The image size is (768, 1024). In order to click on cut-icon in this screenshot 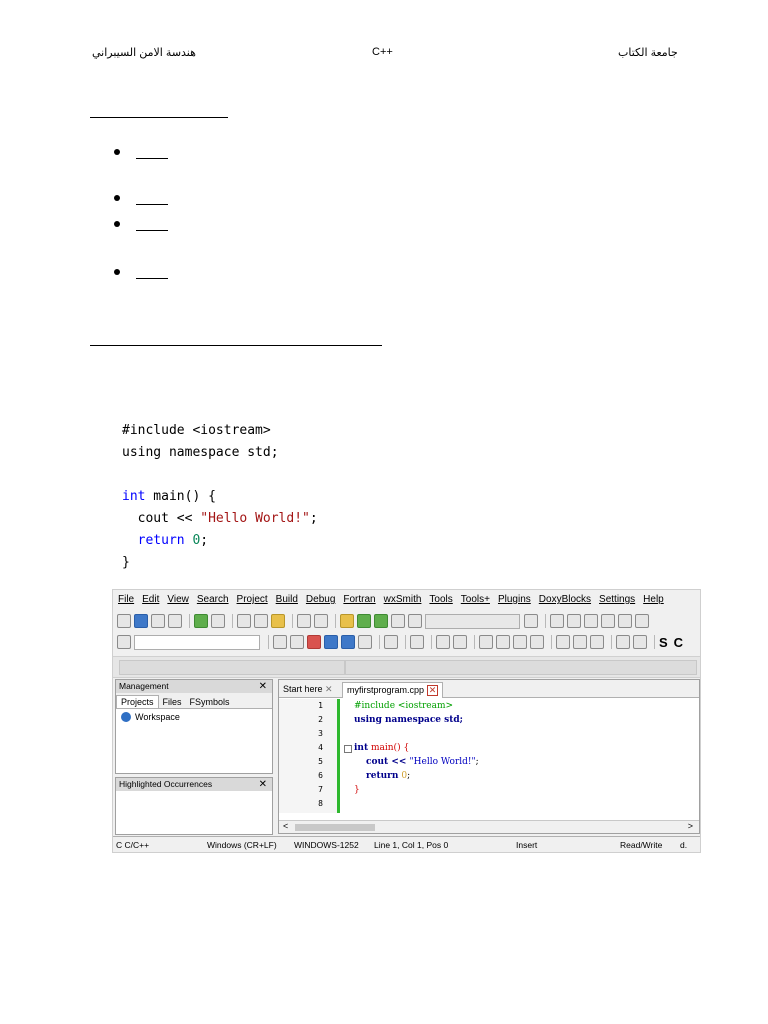, I will do `click(244, 621)`.